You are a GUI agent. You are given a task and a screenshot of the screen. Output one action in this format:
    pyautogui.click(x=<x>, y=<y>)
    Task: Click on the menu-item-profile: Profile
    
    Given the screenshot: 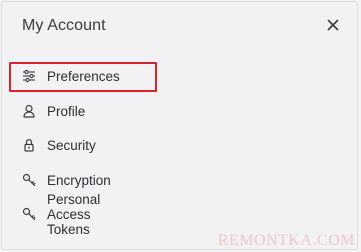 What is the action you would take?
    pyautogui.click(x=53, y=111)
    